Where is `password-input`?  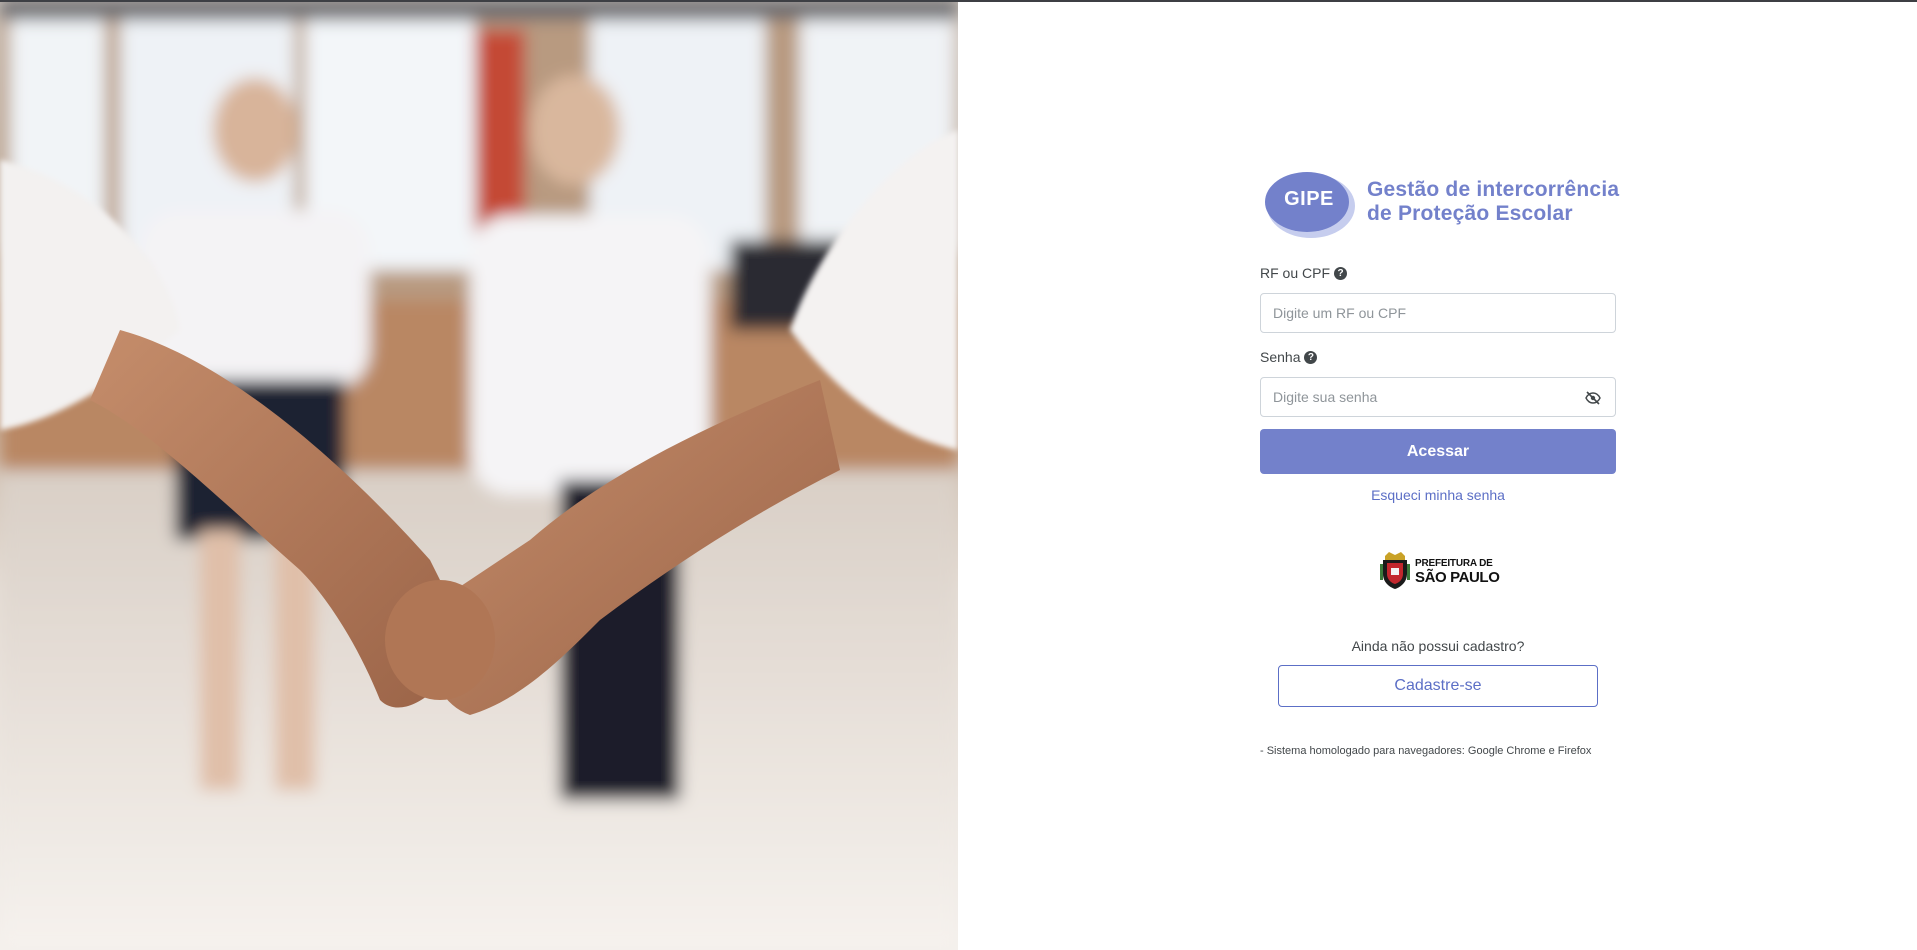 password-input is located at coordinates (1438, 397).